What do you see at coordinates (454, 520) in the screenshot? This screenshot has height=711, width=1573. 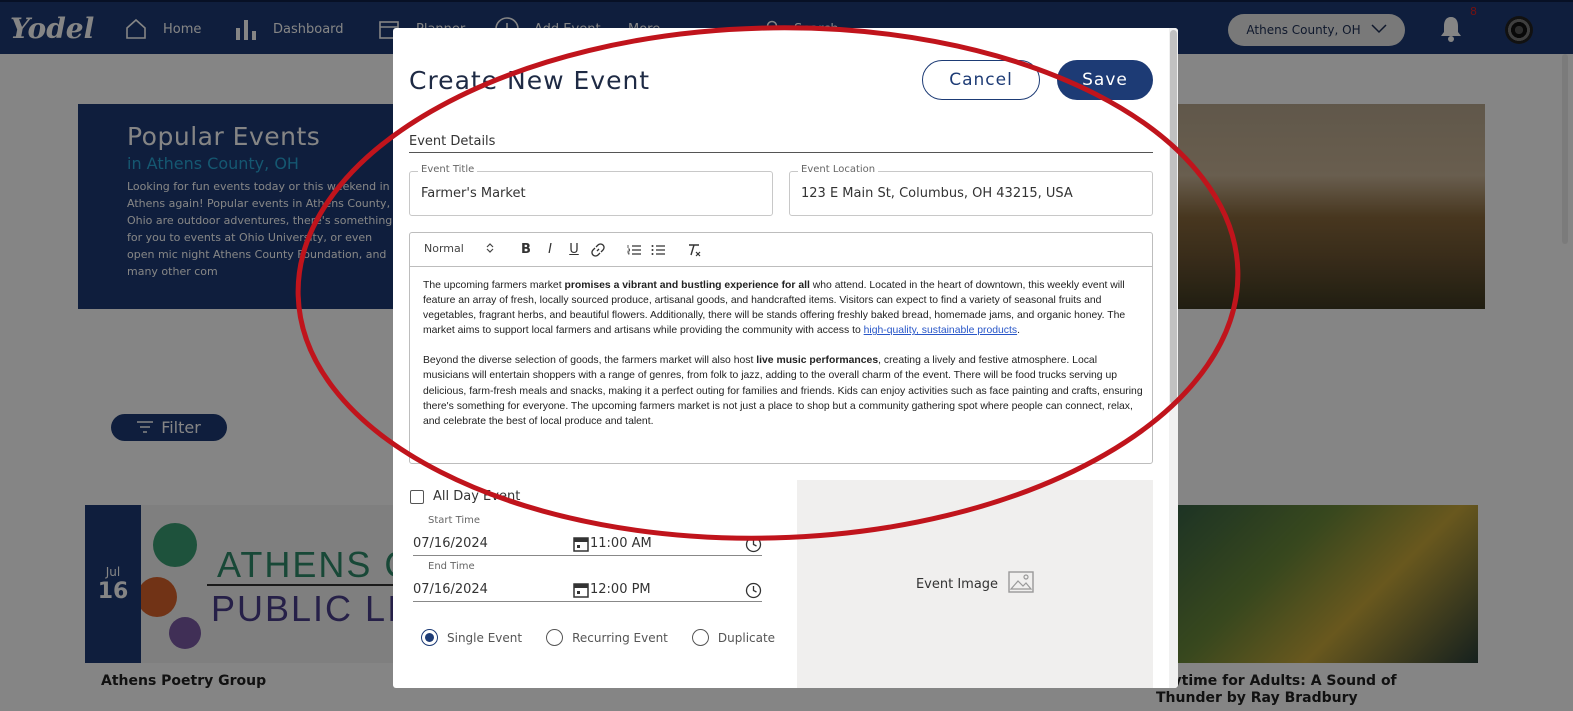 I see `start-time-label: Start Time` at bounding box center [454, 520].